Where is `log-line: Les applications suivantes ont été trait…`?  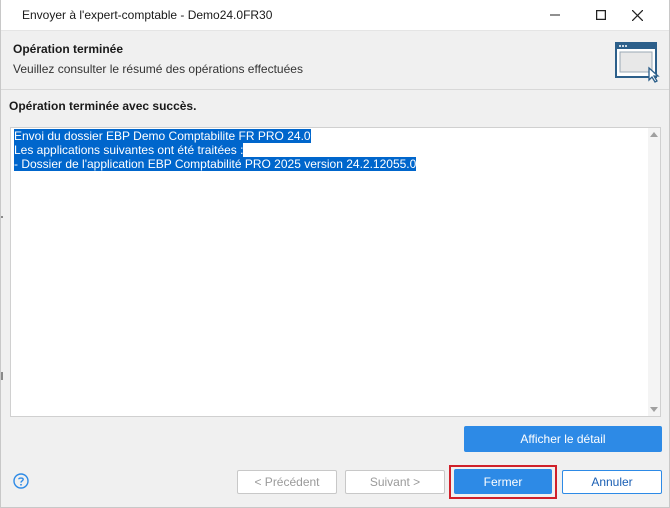
log-line: Les applications suivantes ont été trait… is located at coordinates (129, 150).